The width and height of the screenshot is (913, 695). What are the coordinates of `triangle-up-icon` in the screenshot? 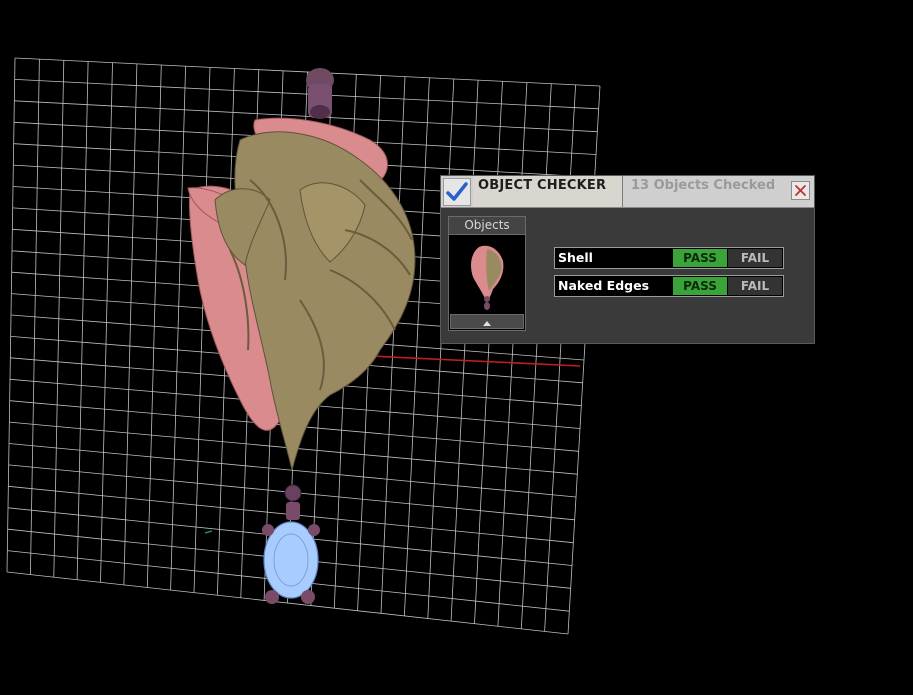 It's located at (487, 323).